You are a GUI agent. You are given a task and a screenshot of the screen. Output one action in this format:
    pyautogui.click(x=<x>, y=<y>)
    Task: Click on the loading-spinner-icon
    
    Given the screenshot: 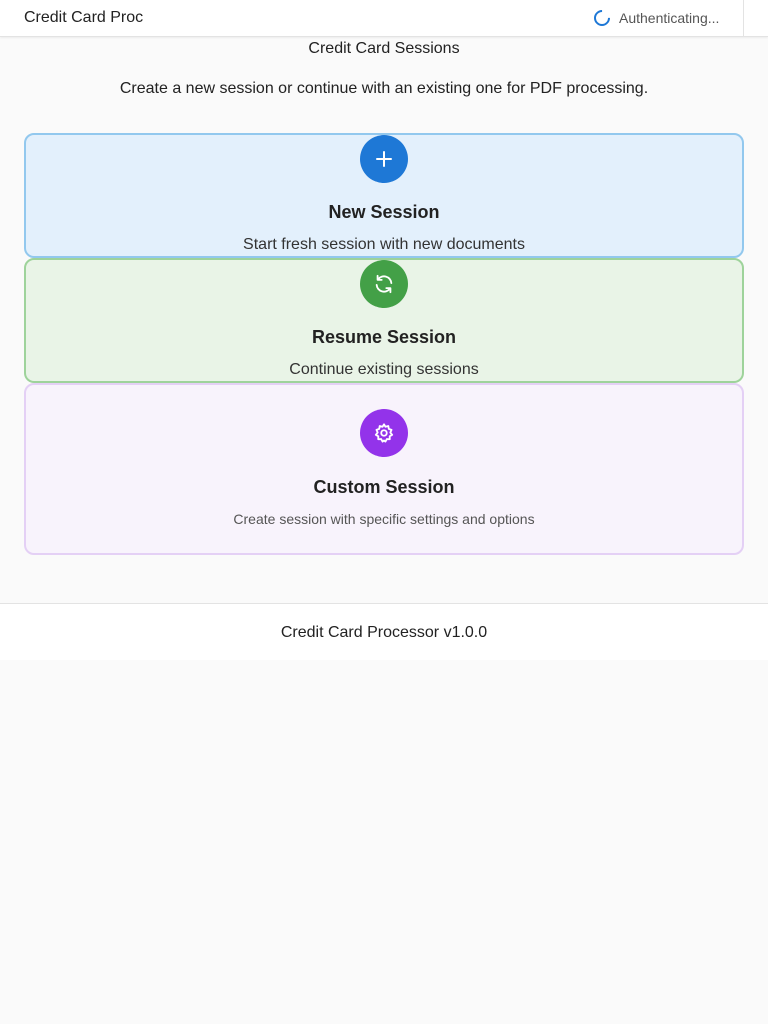 What is the action you would take?
    pyautogui.click(x=602, y=18)
    